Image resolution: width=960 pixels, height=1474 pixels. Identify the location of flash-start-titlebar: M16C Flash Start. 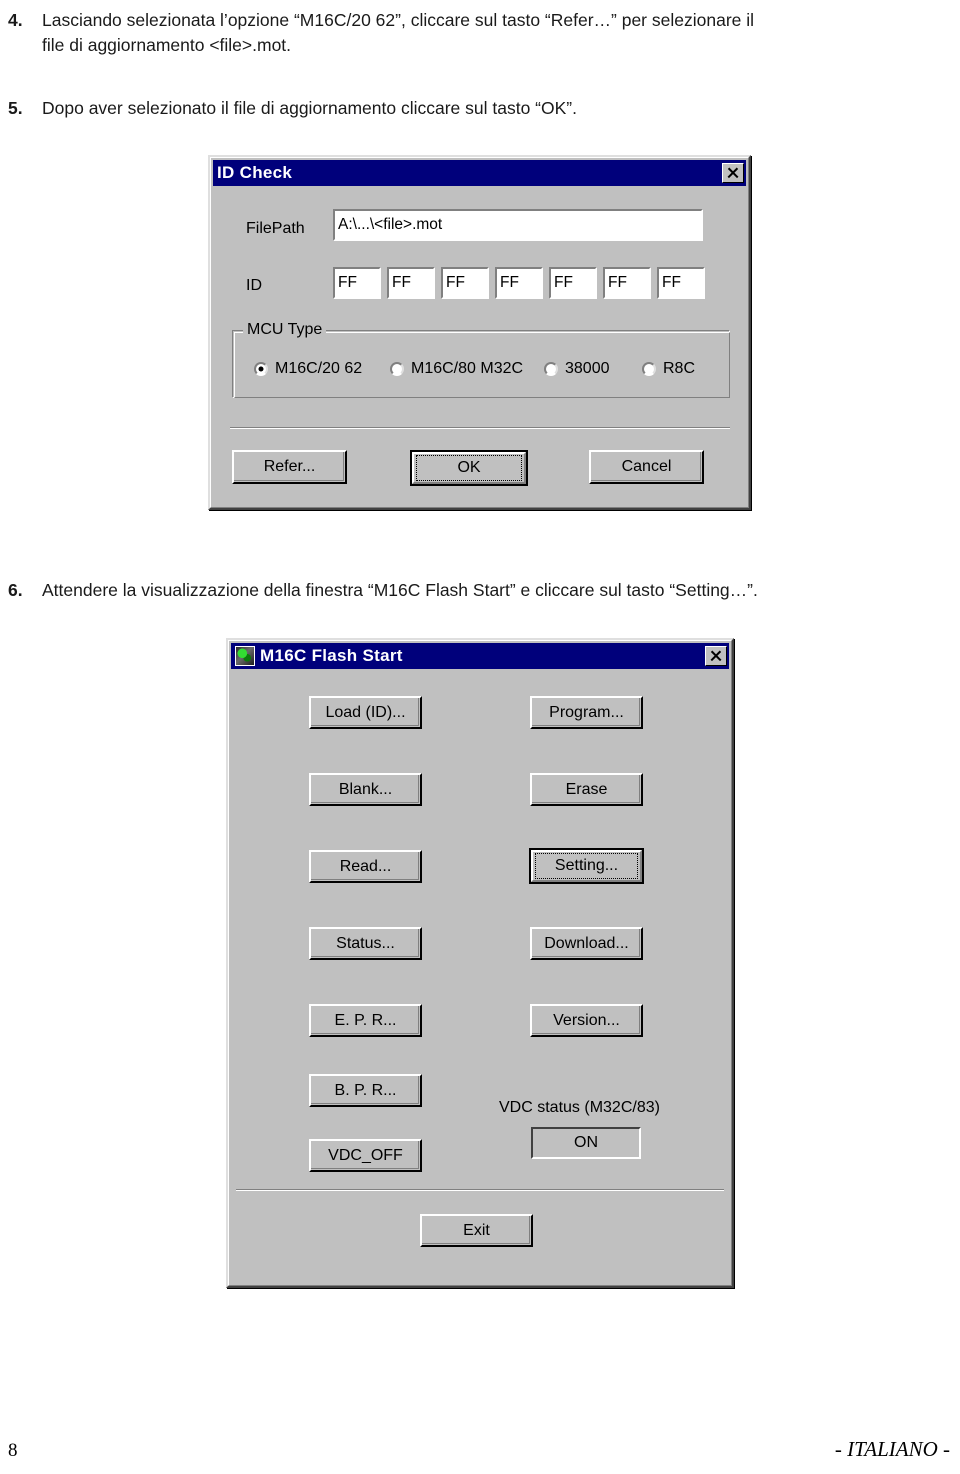
(480, 656).